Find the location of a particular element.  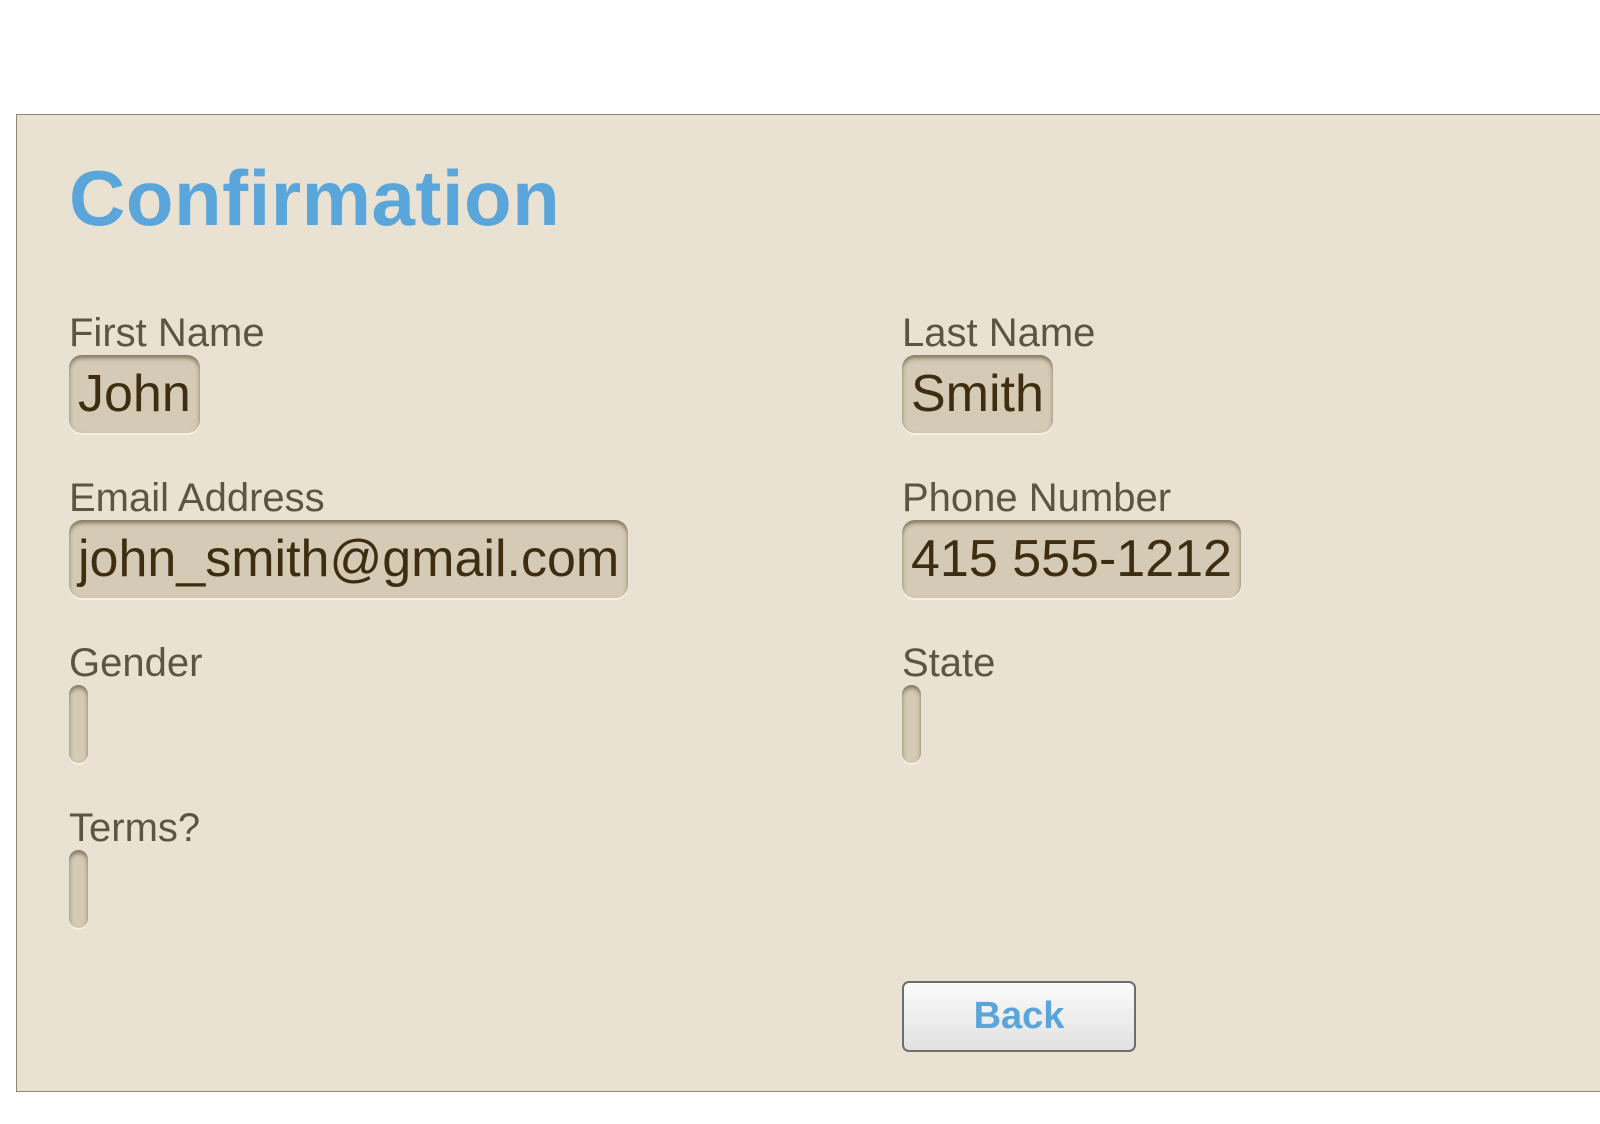

phone-field: Phone Number 415 555-1212 is located at coordinates (1071, 537).